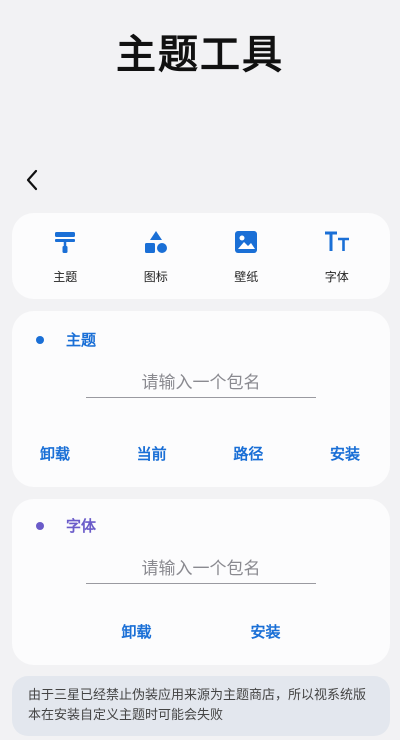  What do you see at coordinates (81, 340) in the screenshot?
I see `section-title: 主题` at bounding box center [81, 340].